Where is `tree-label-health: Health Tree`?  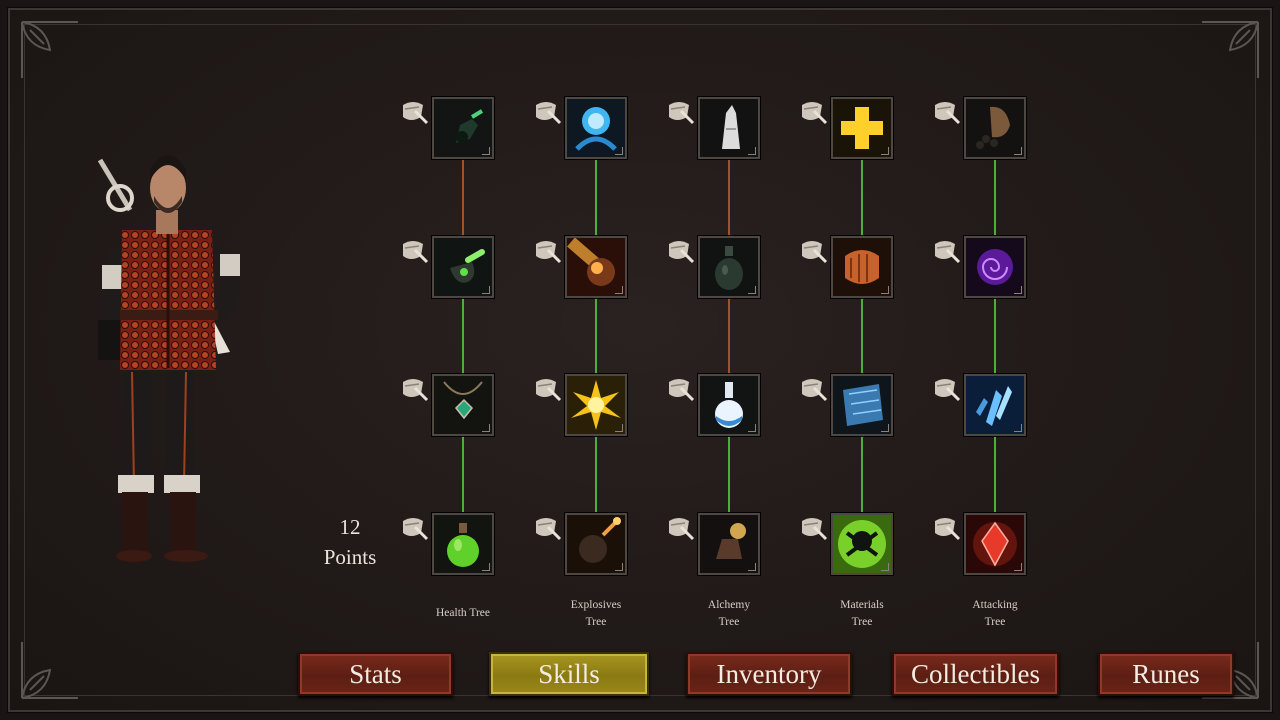 tree-label-health: Health Tree is located at coordinates (463, 613).